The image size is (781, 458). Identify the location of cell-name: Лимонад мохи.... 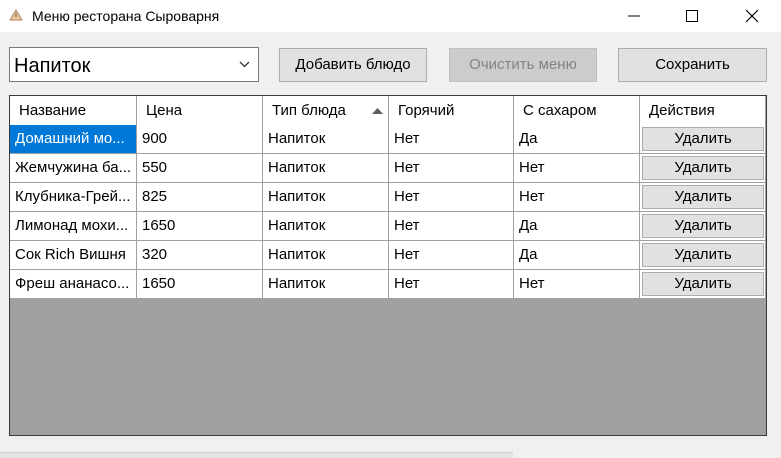
(73, 226).